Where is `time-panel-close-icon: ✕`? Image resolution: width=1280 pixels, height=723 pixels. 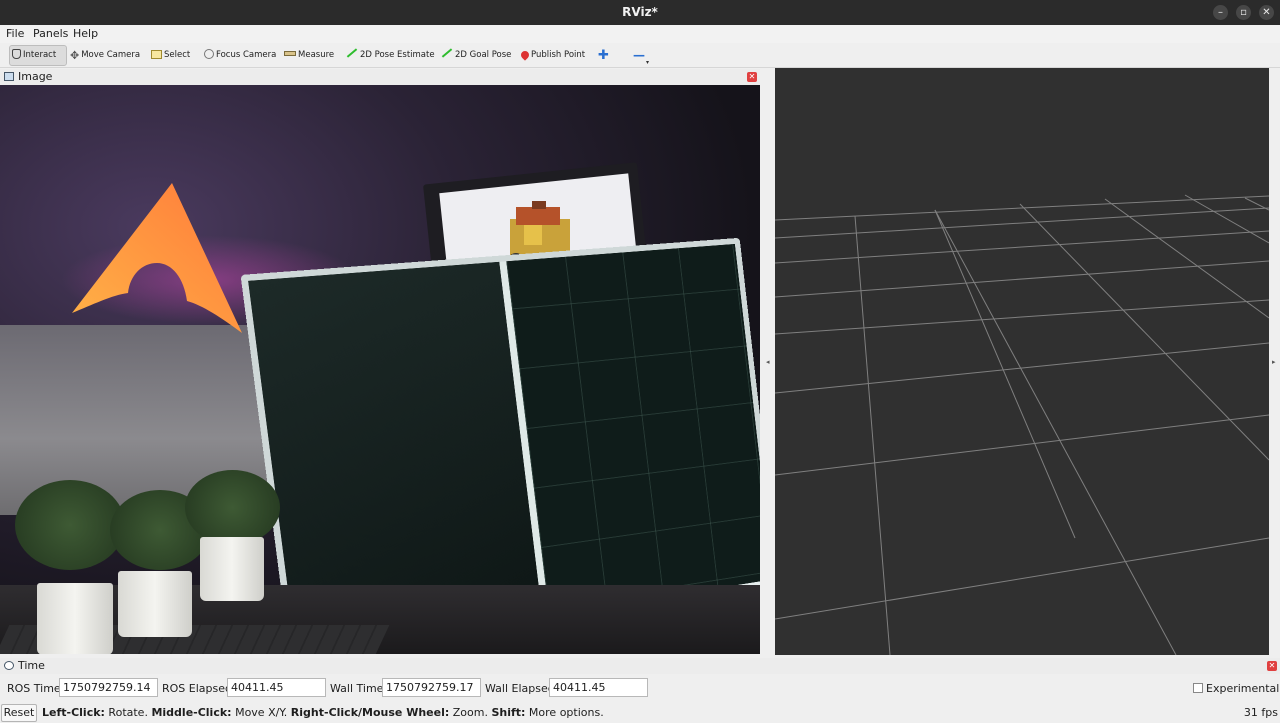 time-panel-close-icon: ✕ is located at coordinates (1272, 666).